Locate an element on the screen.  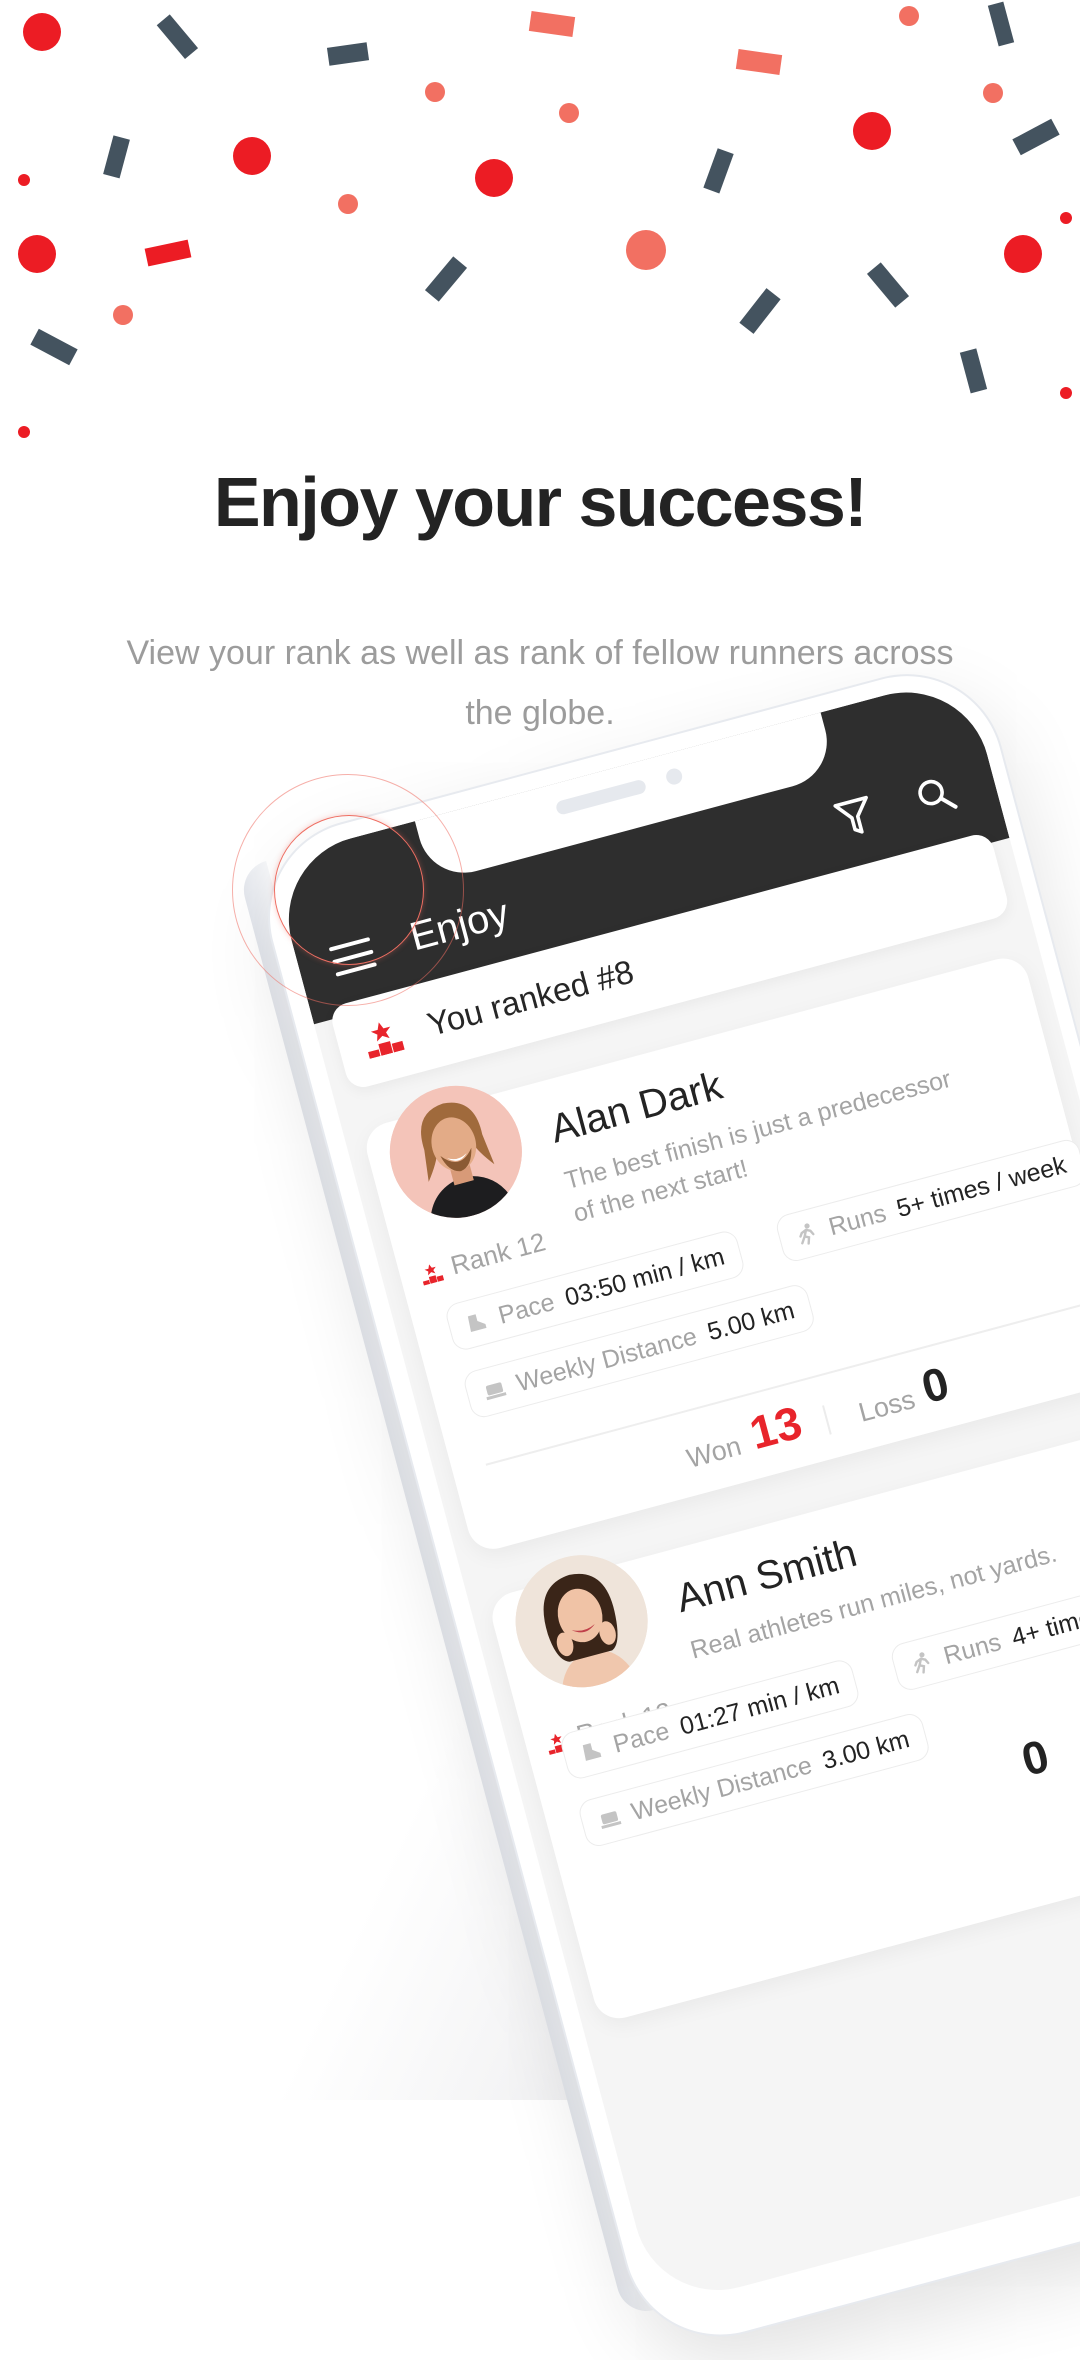
filter-icon is located at coordinates (855, 818).